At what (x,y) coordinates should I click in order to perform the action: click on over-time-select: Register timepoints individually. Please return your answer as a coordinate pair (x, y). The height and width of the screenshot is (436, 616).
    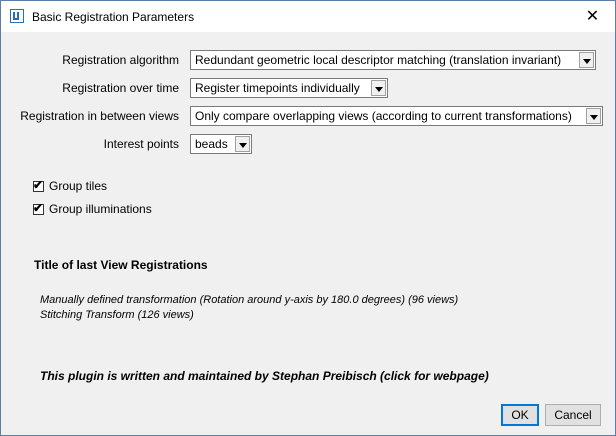
    Looking at the image, I should click on (289, 88).